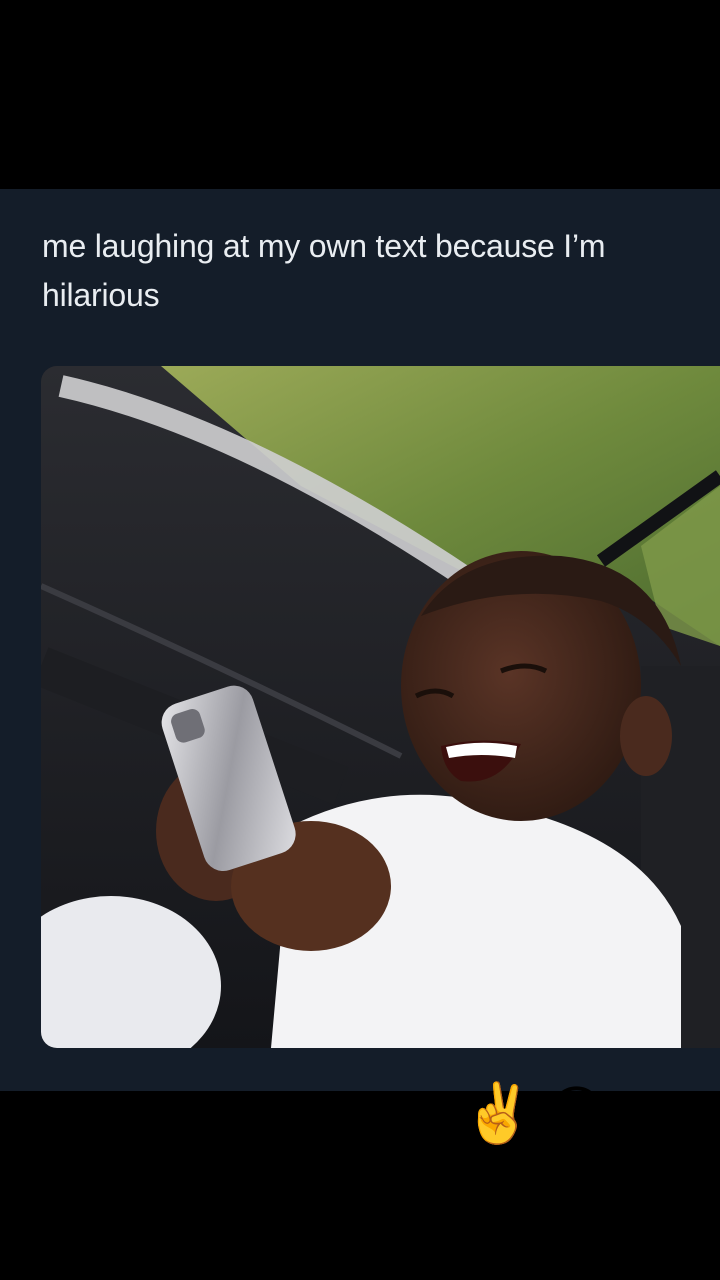 The image size is (720, 1280). Describe the element at coordinates (576, 1113) in the screenshot. I see `squinting-tongue-emoji: 😝` at that location.